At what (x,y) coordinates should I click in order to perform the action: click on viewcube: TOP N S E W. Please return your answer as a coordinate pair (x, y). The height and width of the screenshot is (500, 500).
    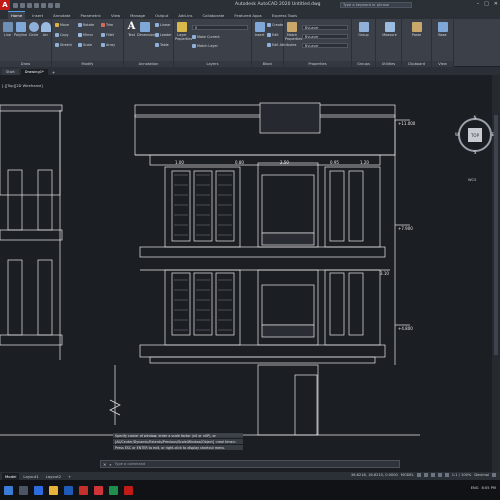
    Looking at the image, I should click on (475, 135).